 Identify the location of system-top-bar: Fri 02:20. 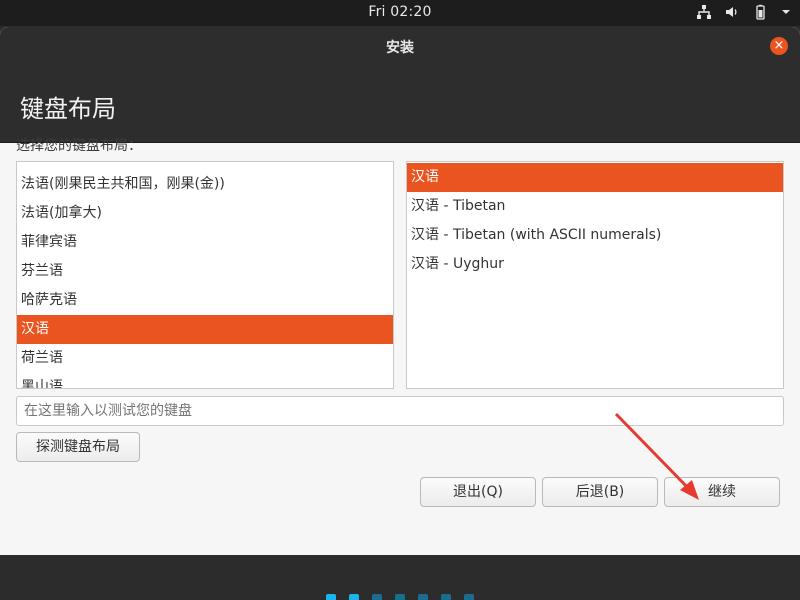
(400, 13).